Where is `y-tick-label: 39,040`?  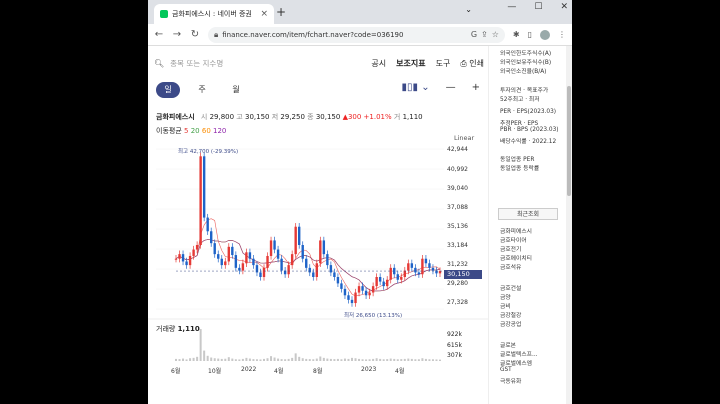
y-tick-label: 39,040 is located at coordinates (457, 188).